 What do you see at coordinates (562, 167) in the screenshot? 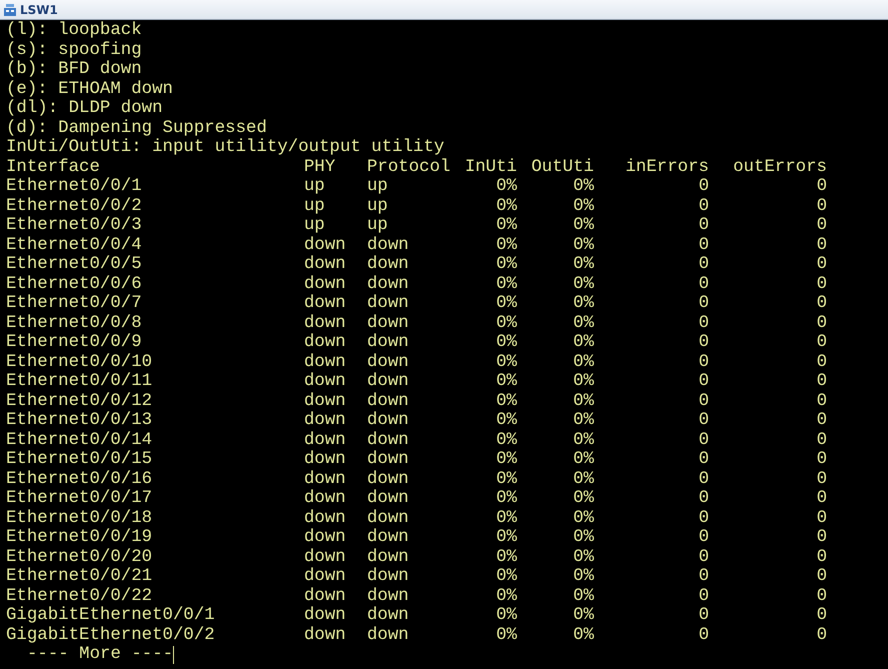
I see `column-header: OutUti` at bounding box center [562, 167].